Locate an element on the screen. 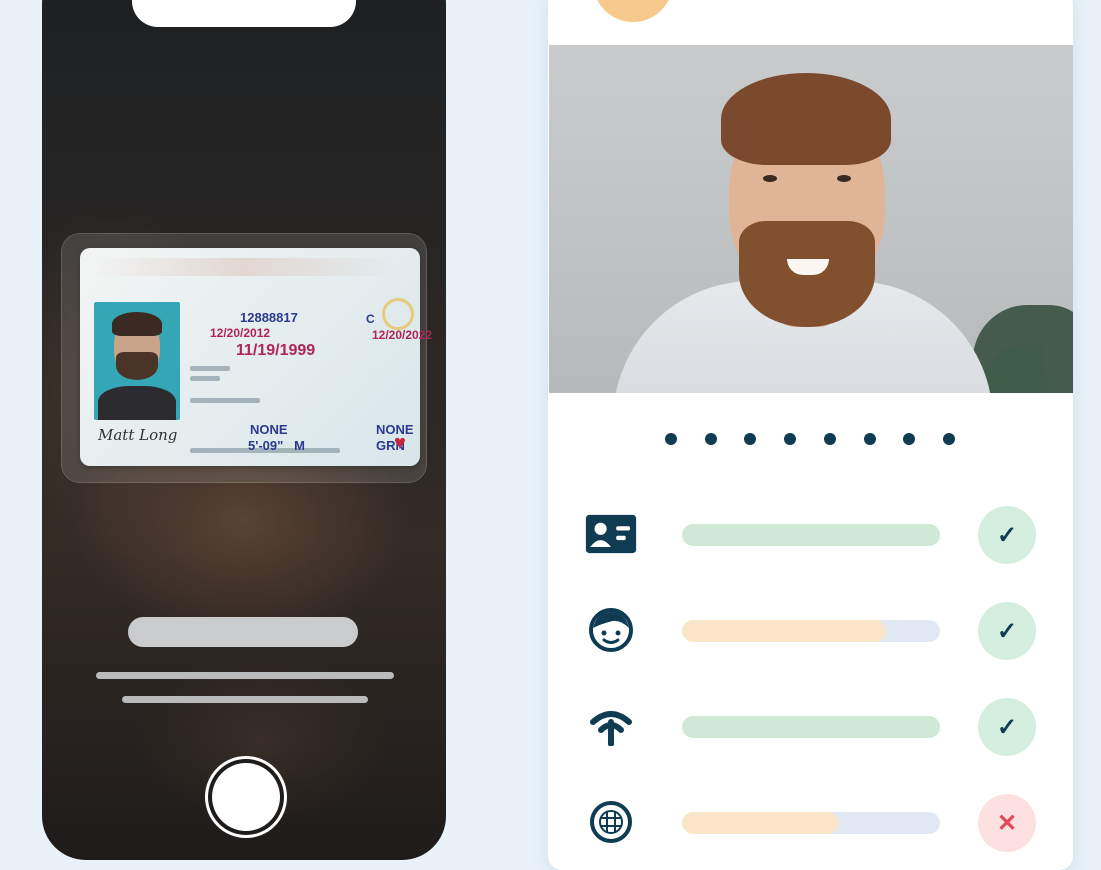 Image resolution: width=1101 pixels, height=870 pixels. id-dob: 11/19/1999 is located at coordinates (276, 350).